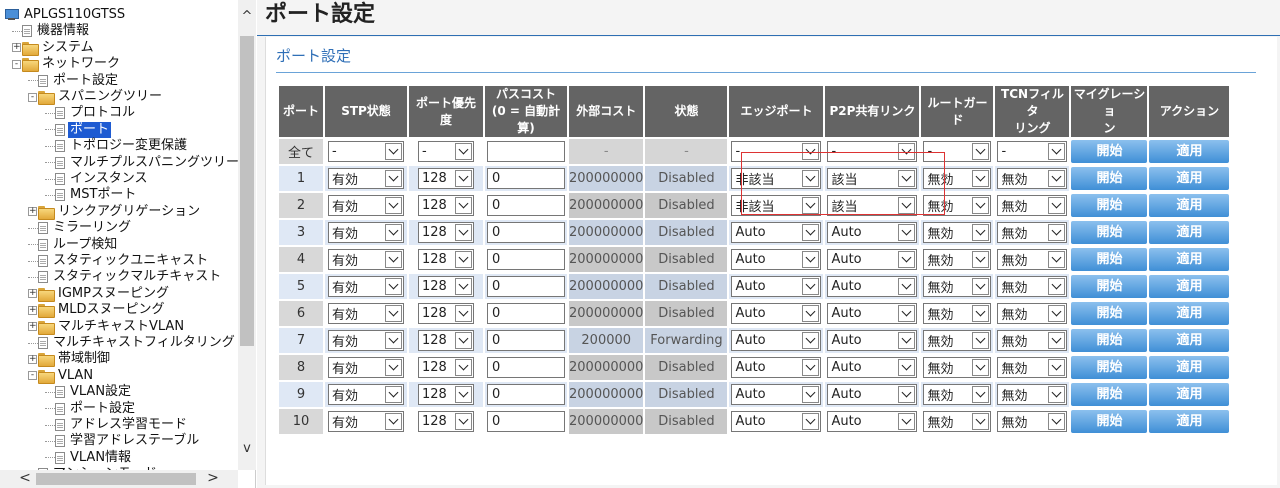  What do you see at coordinates (99, 294) in the screenshot?
I see `tree-item: + IGMPスヌーピング` at bounding box center [99, 294].